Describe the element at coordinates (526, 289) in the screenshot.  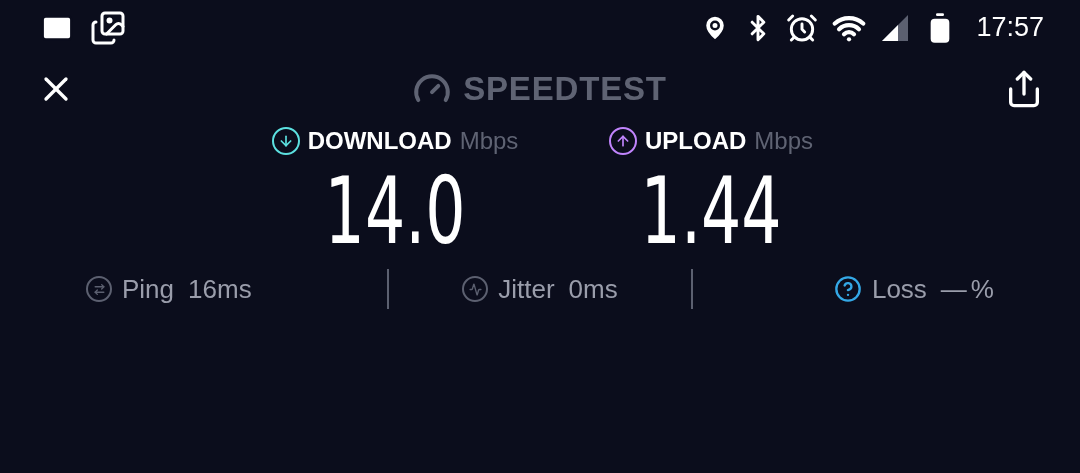
I see `stat-label: Jitter` at that location.